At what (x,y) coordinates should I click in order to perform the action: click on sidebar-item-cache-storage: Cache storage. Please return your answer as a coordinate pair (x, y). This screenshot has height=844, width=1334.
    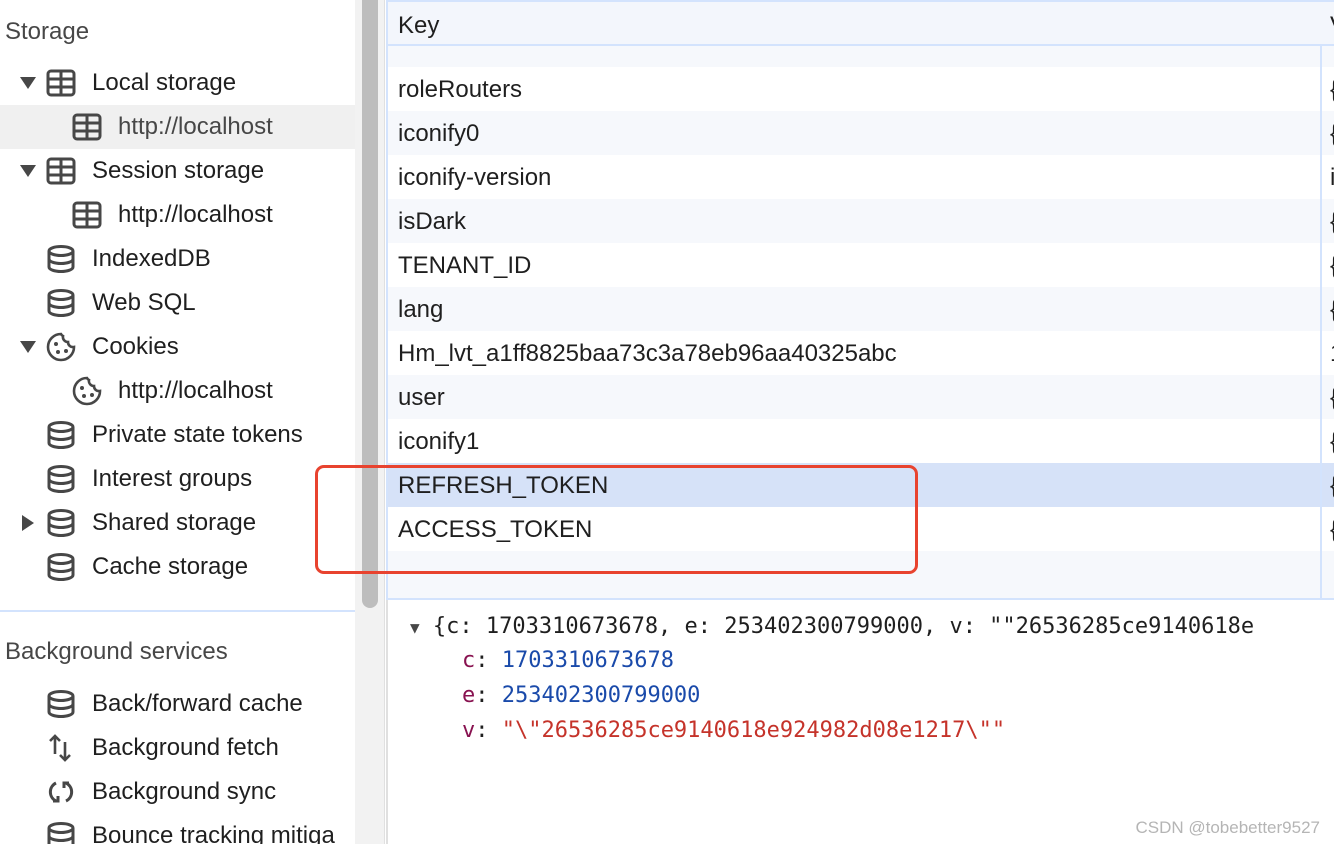
    Looking at the image, I should click on (177, 567).